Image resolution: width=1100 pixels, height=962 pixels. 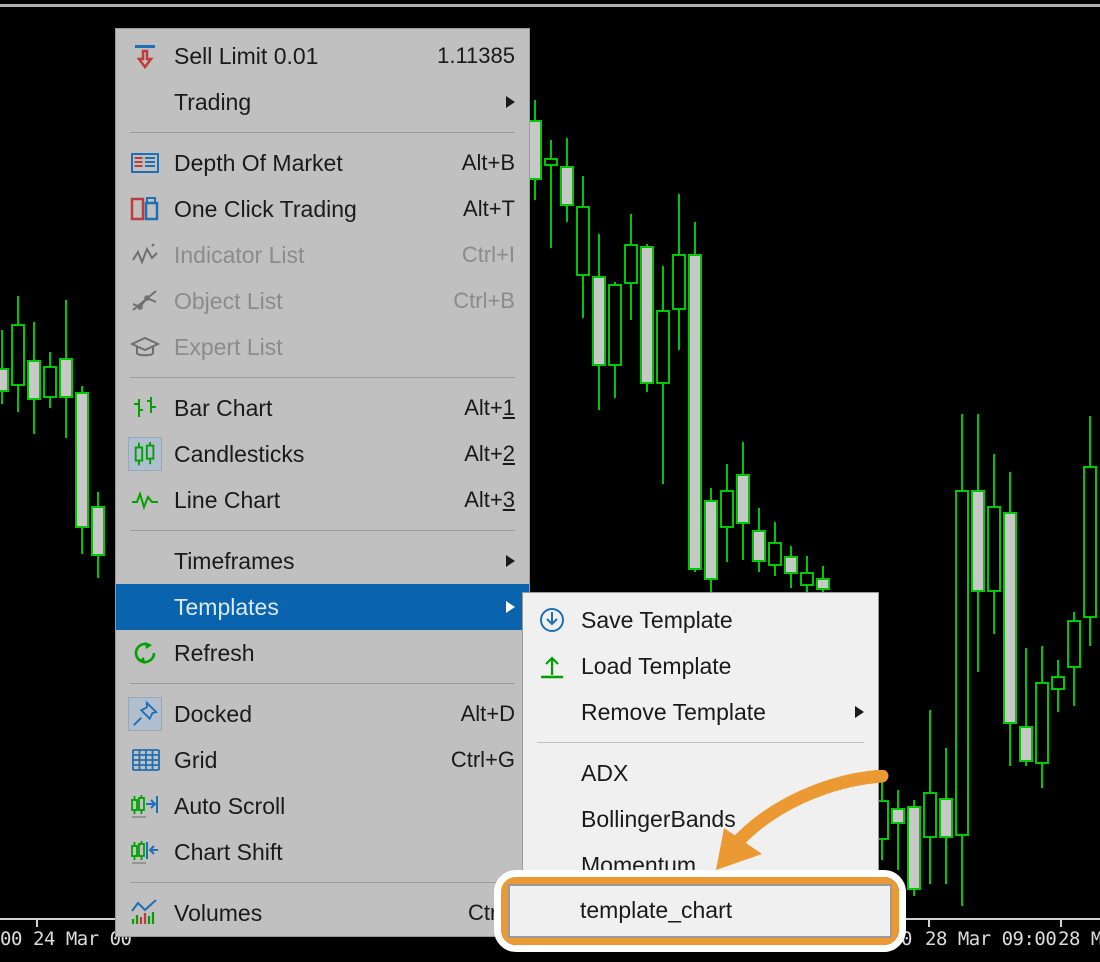 What do you see at coordinates (700, 620) in the screenshot?
I see `submenu-item-save-template: Save Template` at bounding box center [700, 620].